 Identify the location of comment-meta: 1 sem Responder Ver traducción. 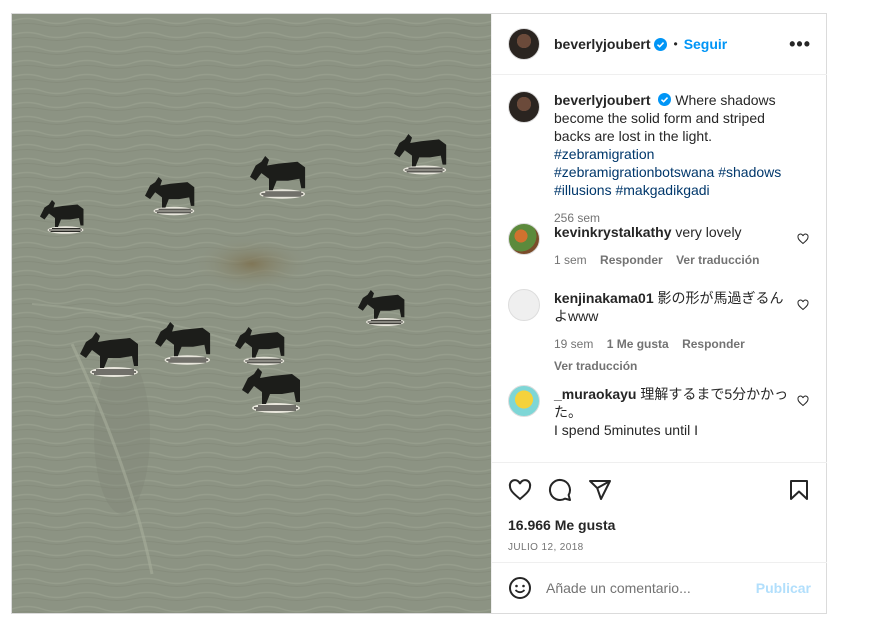
(672, 260).